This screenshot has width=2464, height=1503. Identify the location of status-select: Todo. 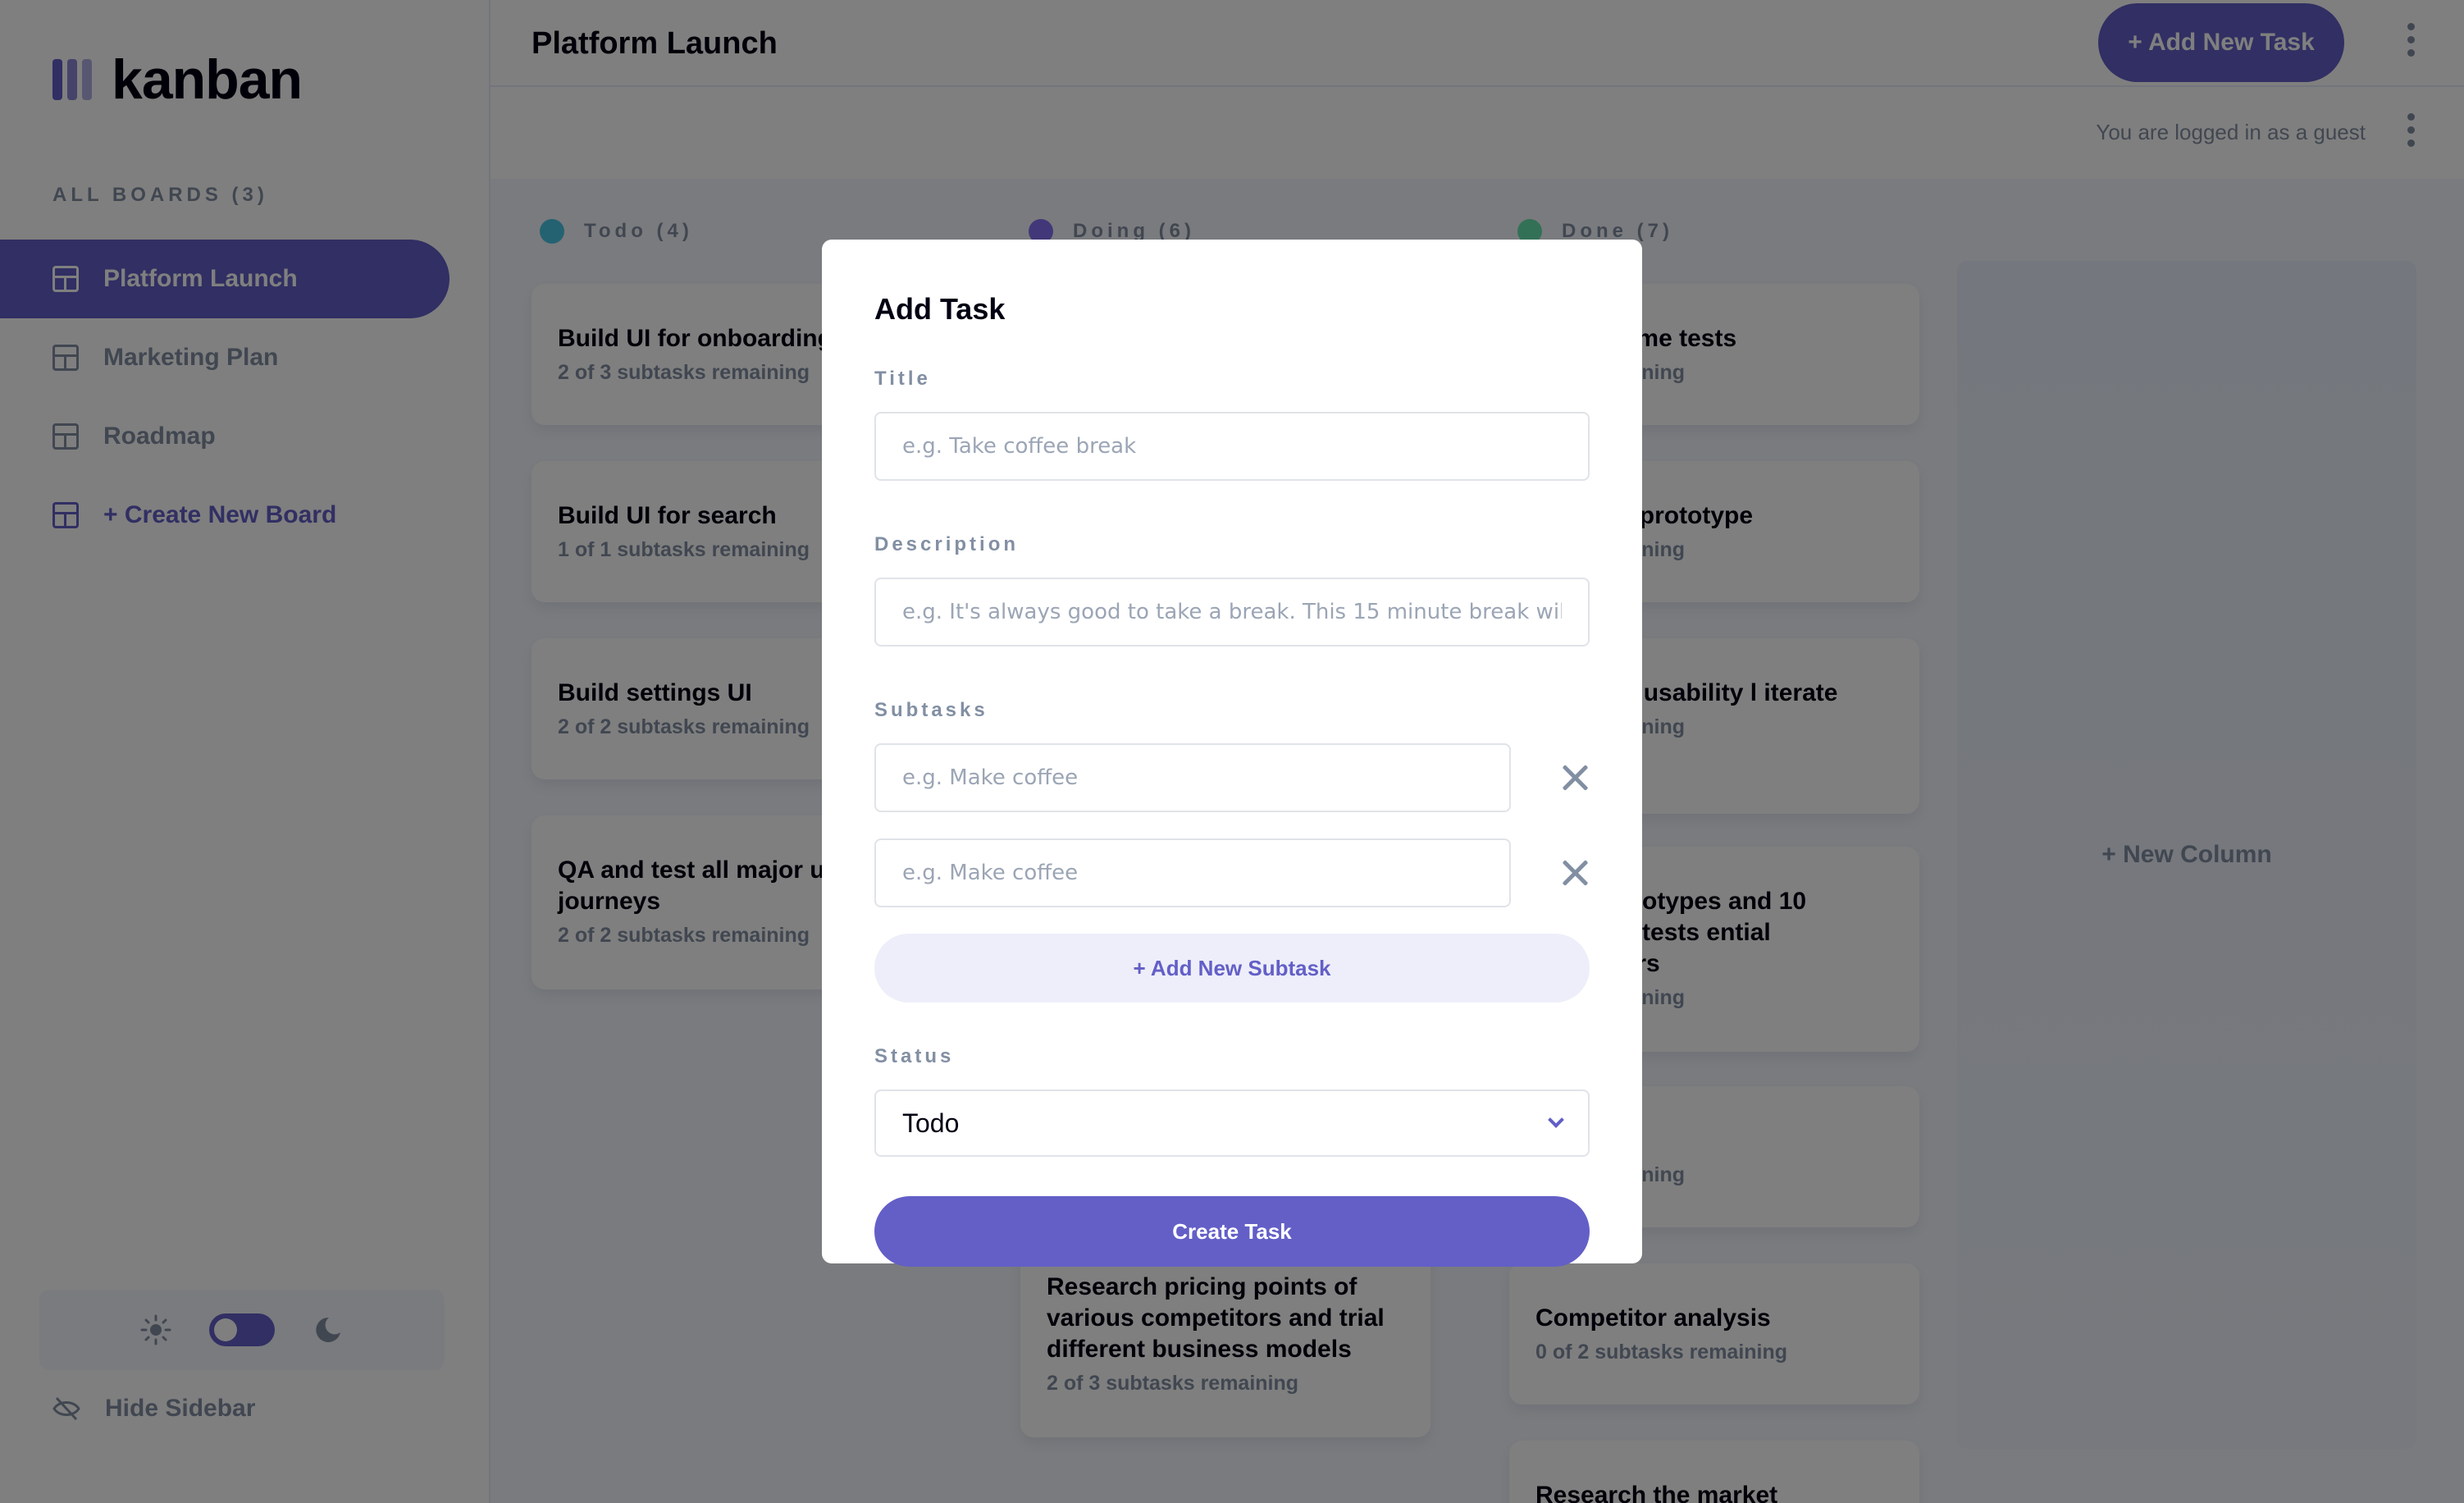
(1232, 1123).